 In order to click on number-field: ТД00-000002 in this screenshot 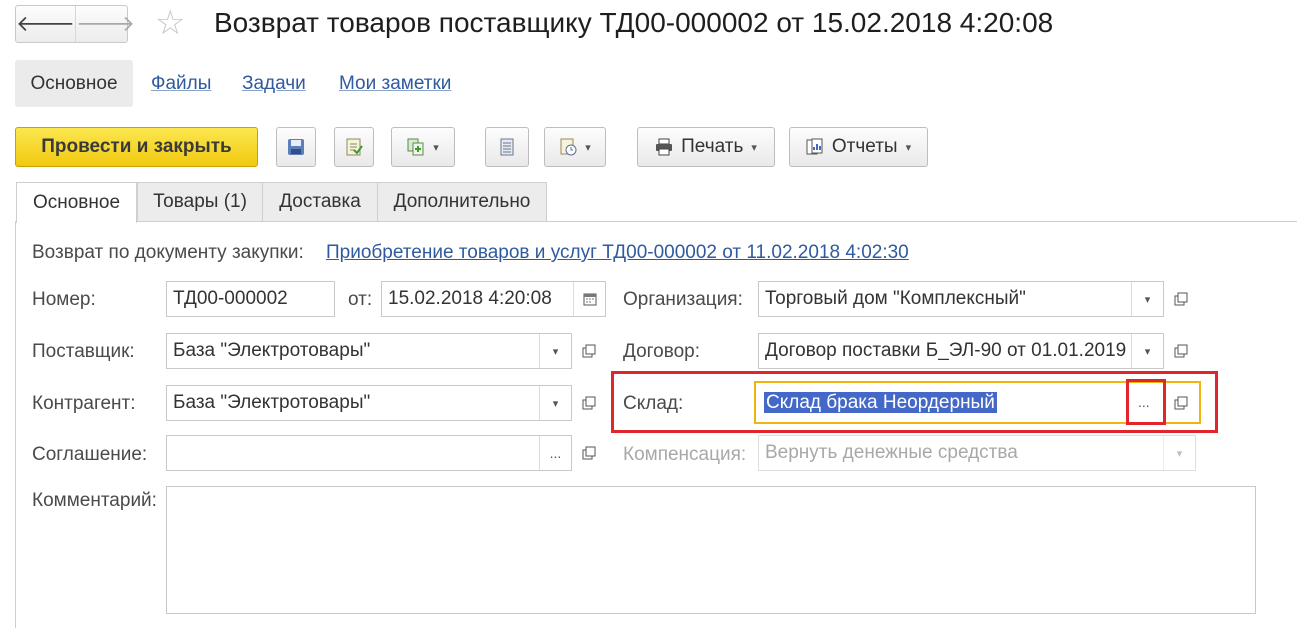, I will do `click(250, 299)`.